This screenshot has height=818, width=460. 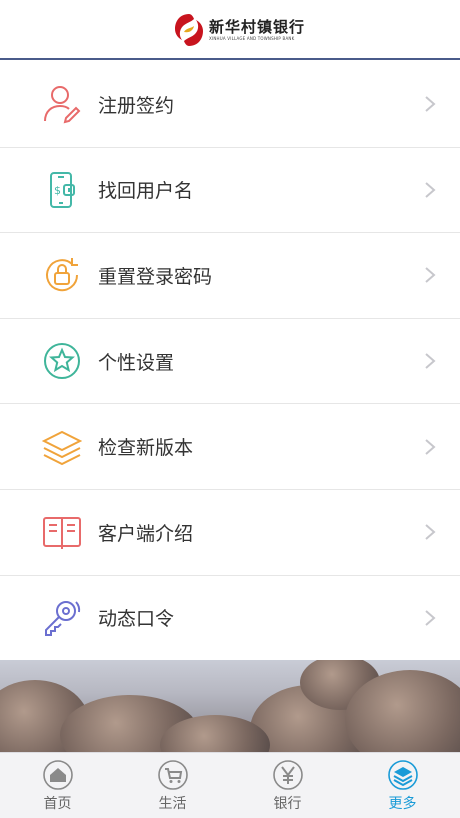 I want to click on menu-label: 重置登录密码, so click(x=155, y=276).